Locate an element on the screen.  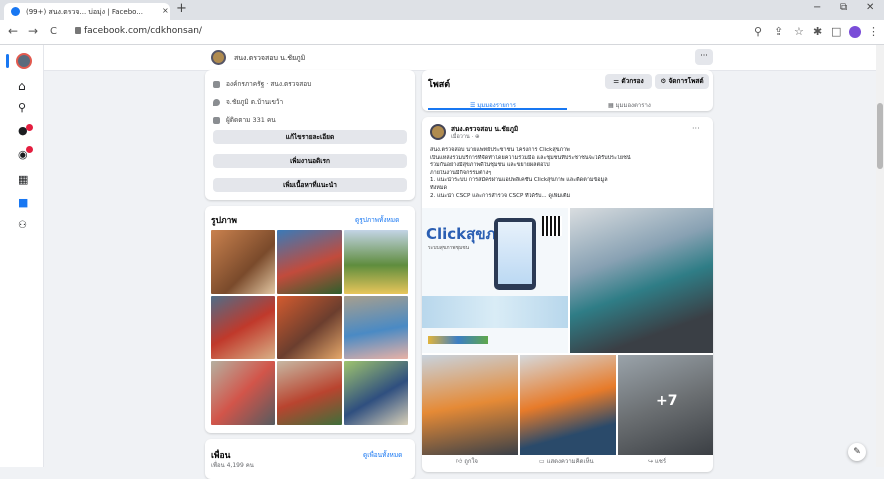
close-window-button: ✕ is located at coordinates (870, 7).